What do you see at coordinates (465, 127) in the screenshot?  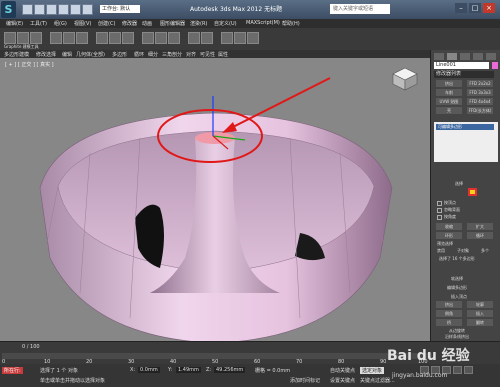 I see `stack-item-editable-poly: 可编辑多边形` at bounding box center [465, 127].